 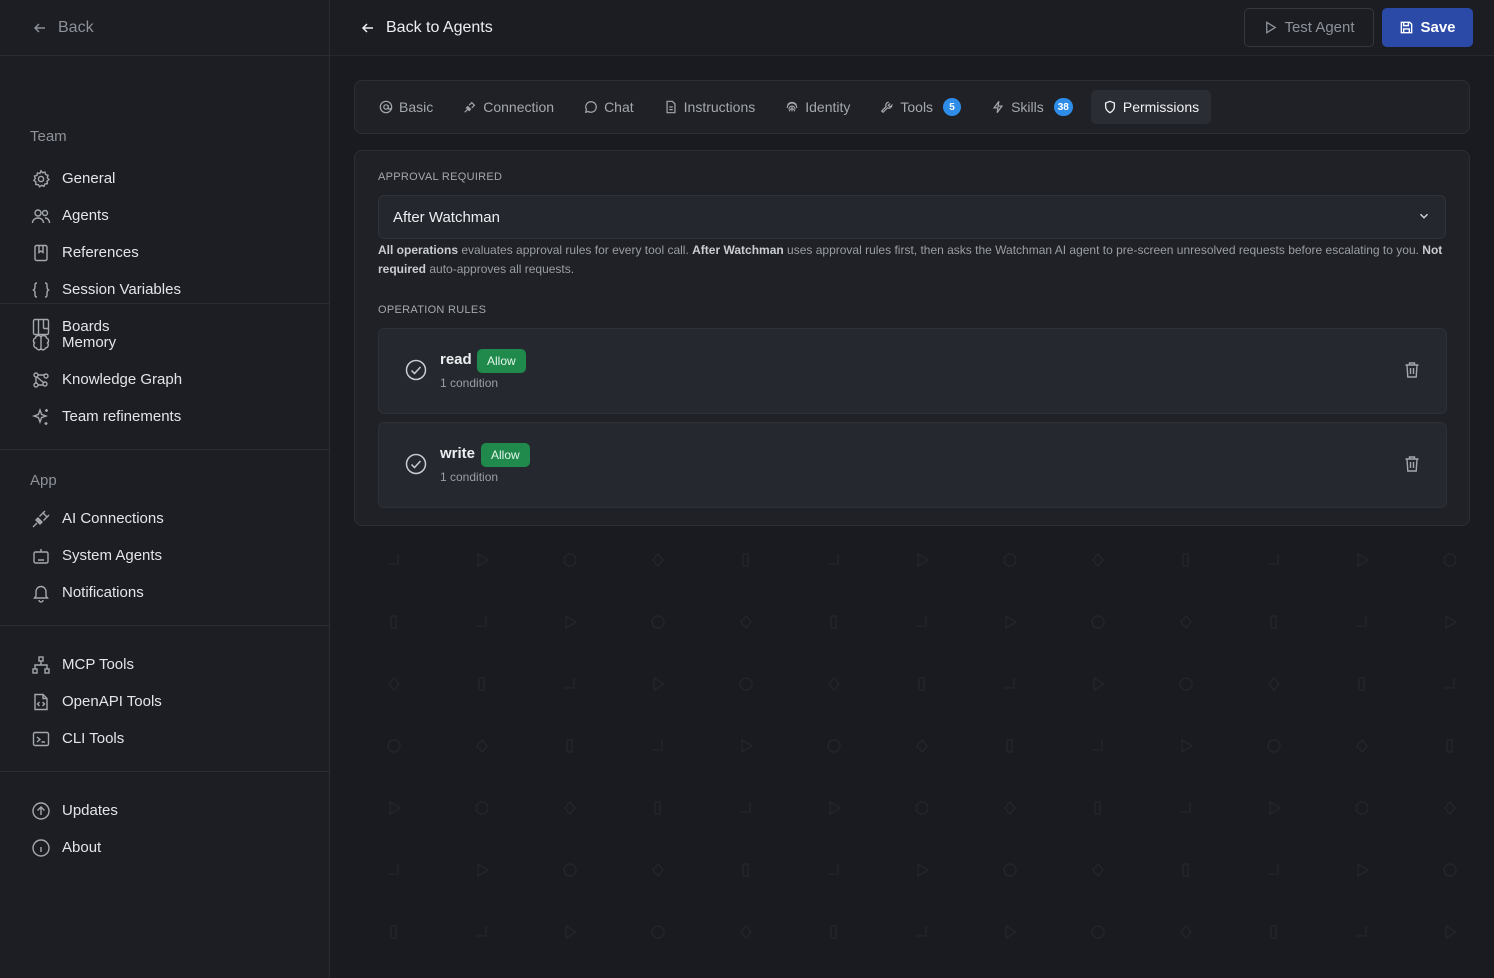 What do you see at coordinates (469, 477) in the screenshot?
I see `rule-condition-count: 1 condition` at bounding box center [469, 477].